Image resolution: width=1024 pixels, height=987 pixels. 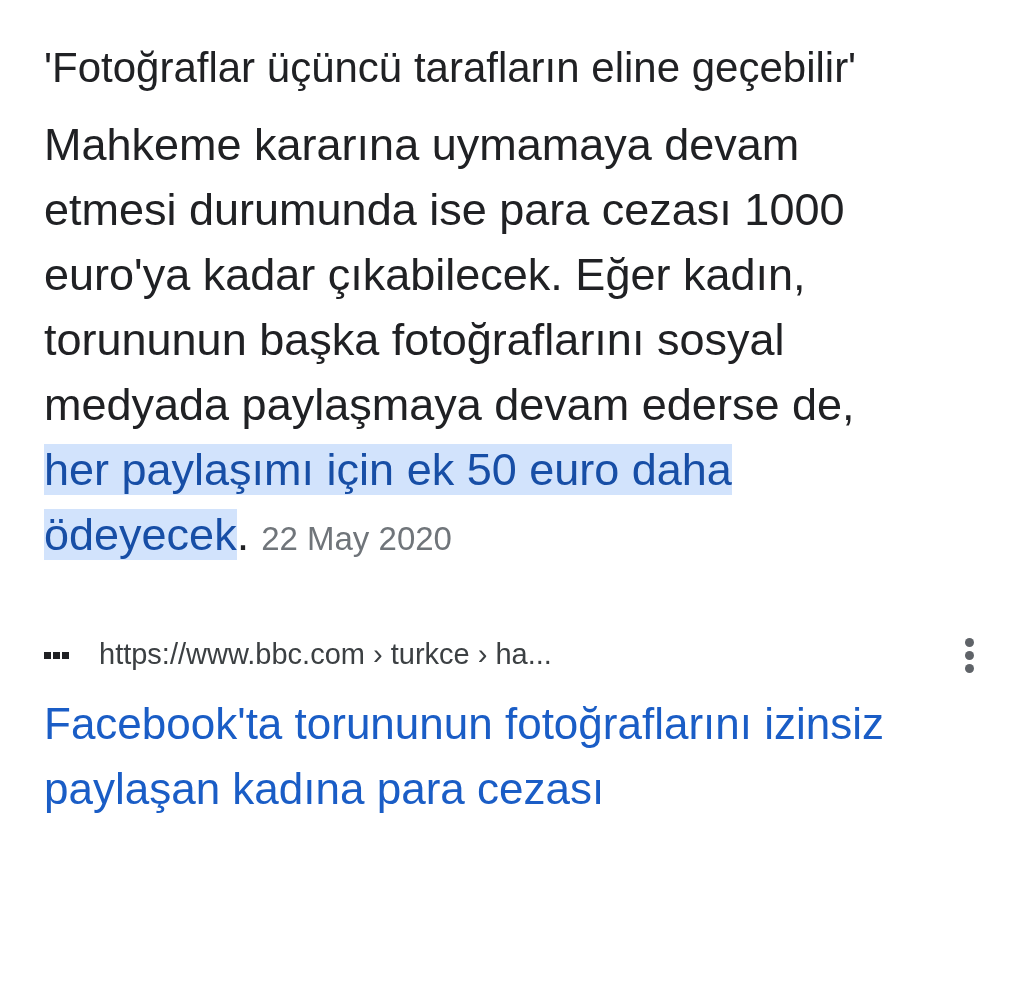 I want to click on snippet-heading: 'Fotoğraflar üçüncü tarafların eline geçebilir', so click(x=451, y=68).